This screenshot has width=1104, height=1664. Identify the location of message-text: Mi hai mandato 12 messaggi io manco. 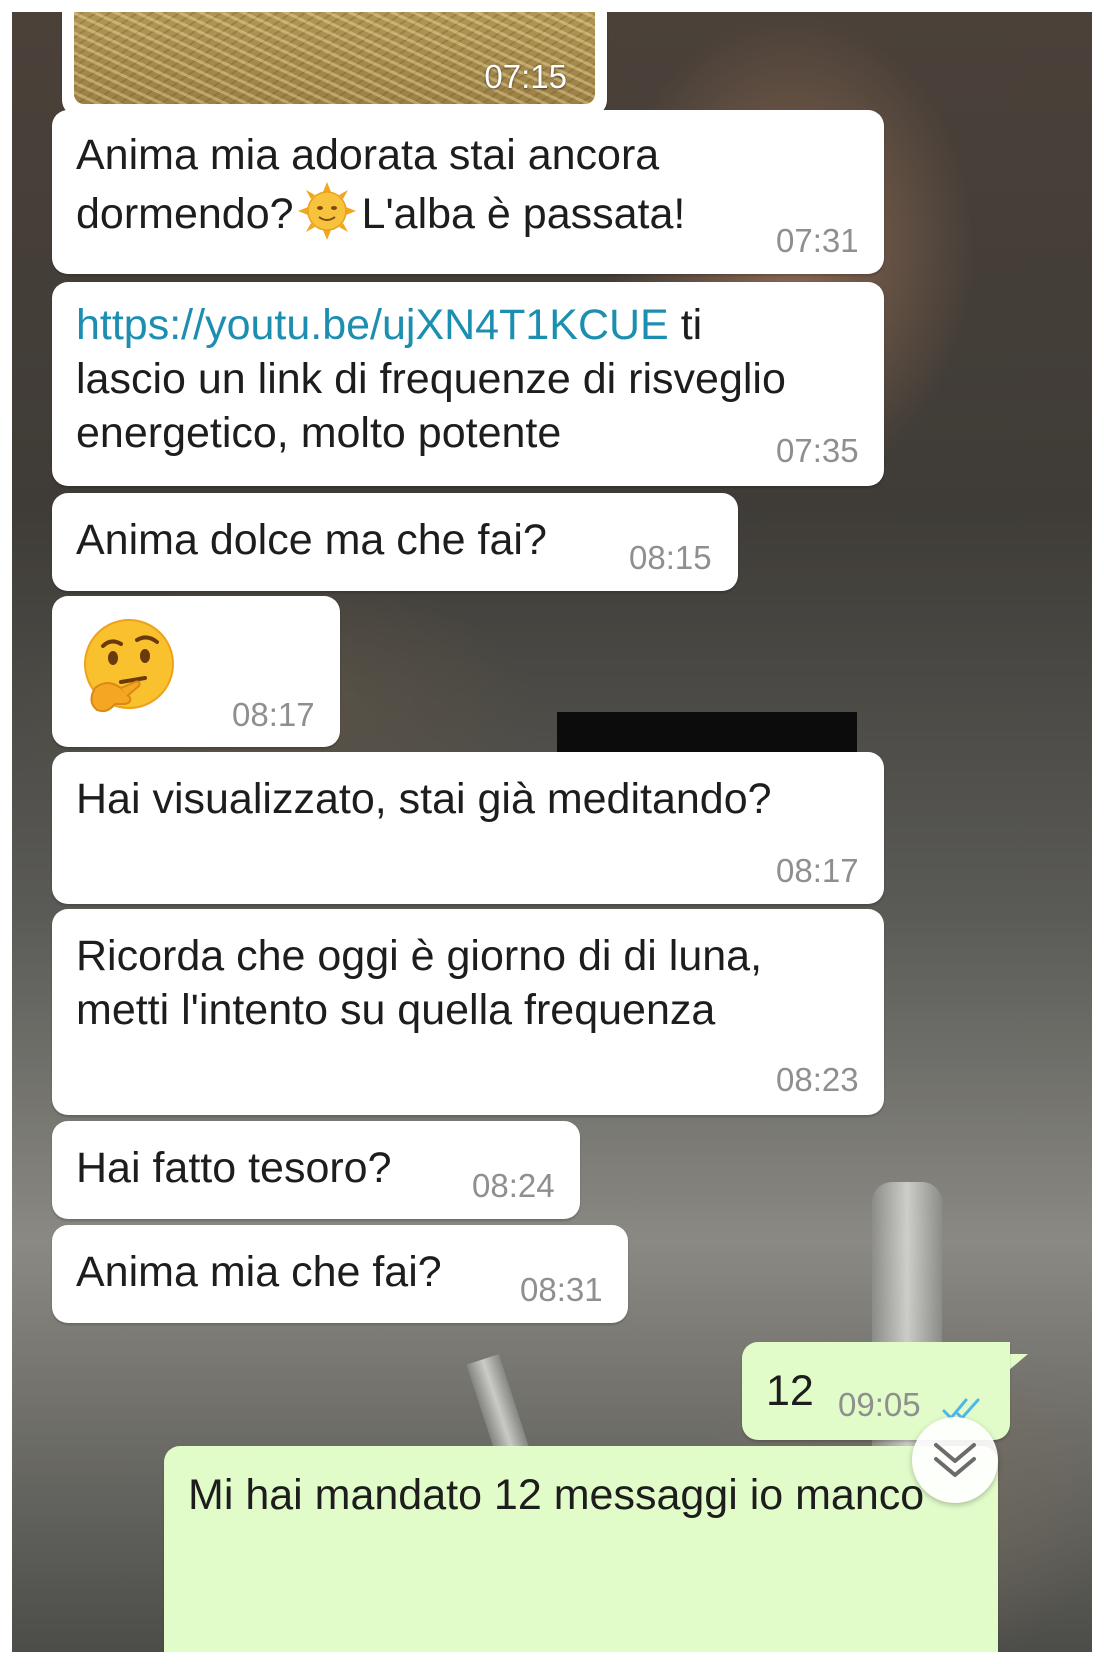
(556, 1495).